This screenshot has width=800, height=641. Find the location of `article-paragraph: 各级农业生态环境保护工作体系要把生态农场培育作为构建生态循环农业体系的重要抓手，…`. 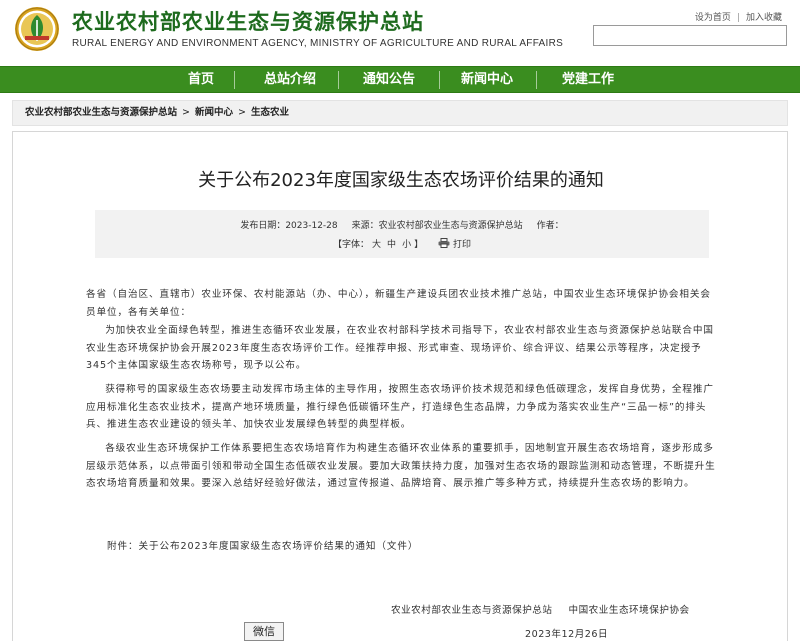

article-paragraph: 各级农业生态环境保护工作体系要把生态农场培育作为构建生态循环农业体系的重要抓手，… is located at coordinates (401, 466).